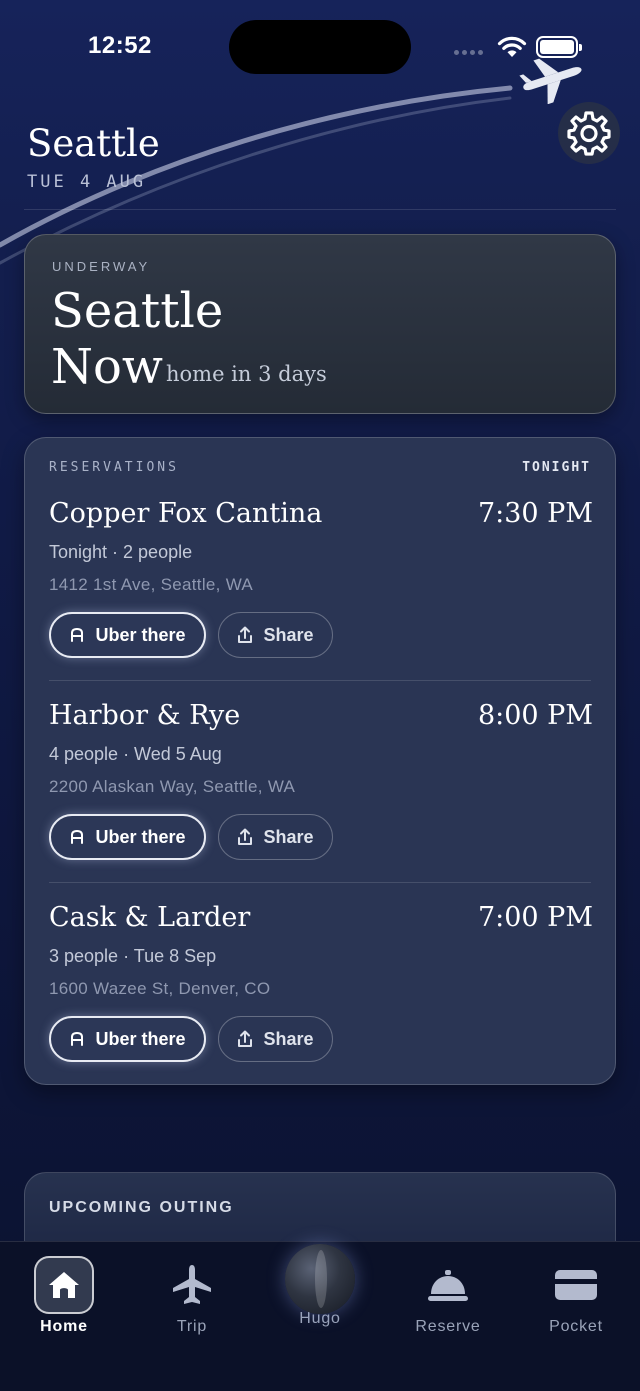 The image size is (640, 1391). What do you see at coordinates (150, 917) in the screenshot?
I see `reservation-name: Cask & Larder` at bounding box center [150, 917].